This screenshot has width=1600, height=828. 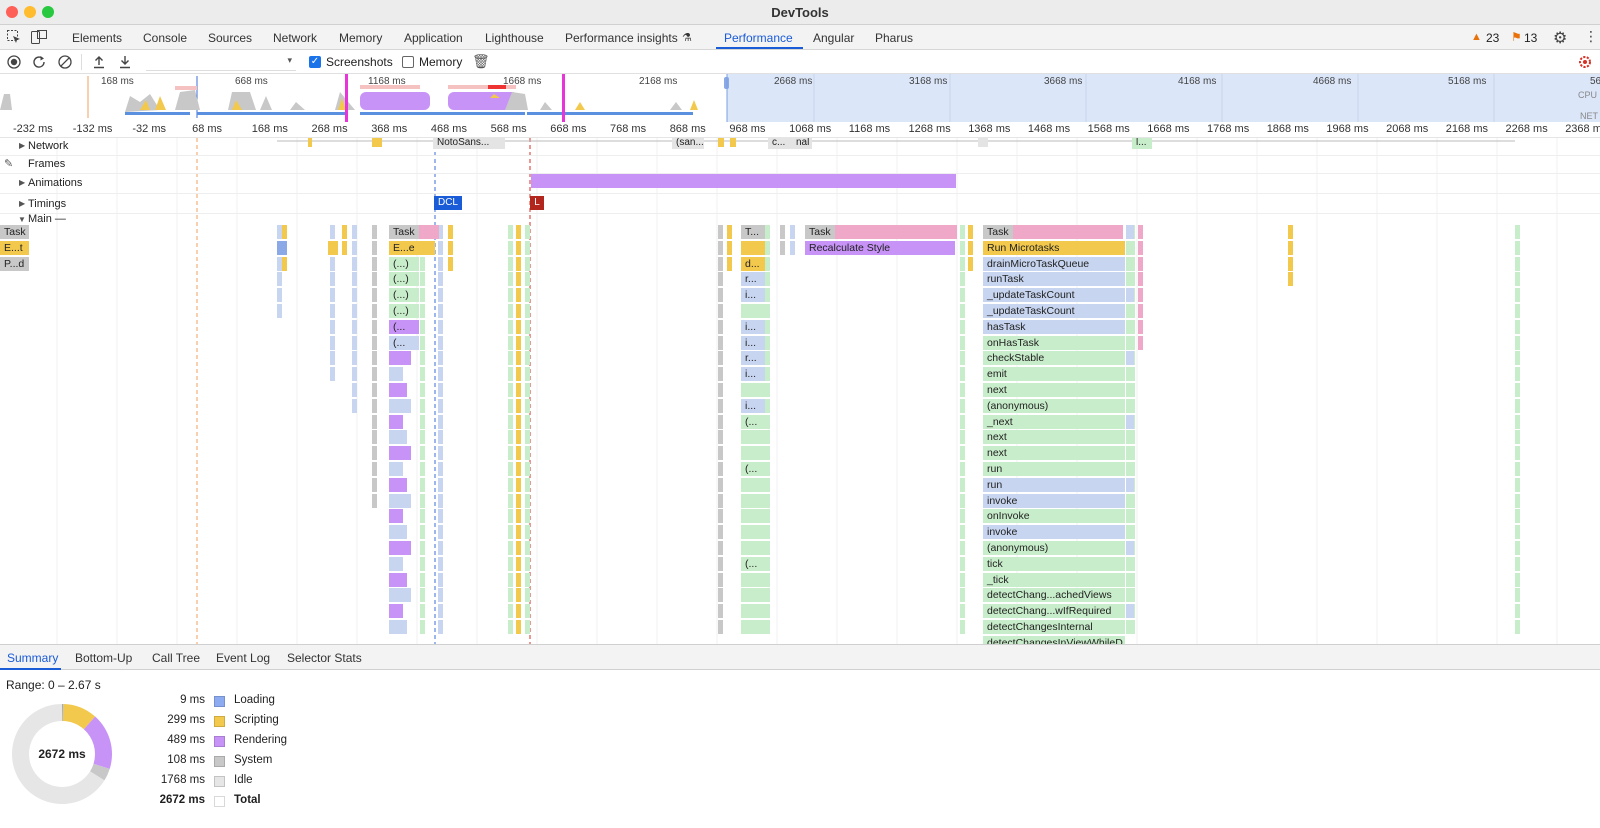 What do you see at coordinates (880, 247) in the screenshot?
I see `flame-entry: Recalculate Style` at bounding box center [880, 247].